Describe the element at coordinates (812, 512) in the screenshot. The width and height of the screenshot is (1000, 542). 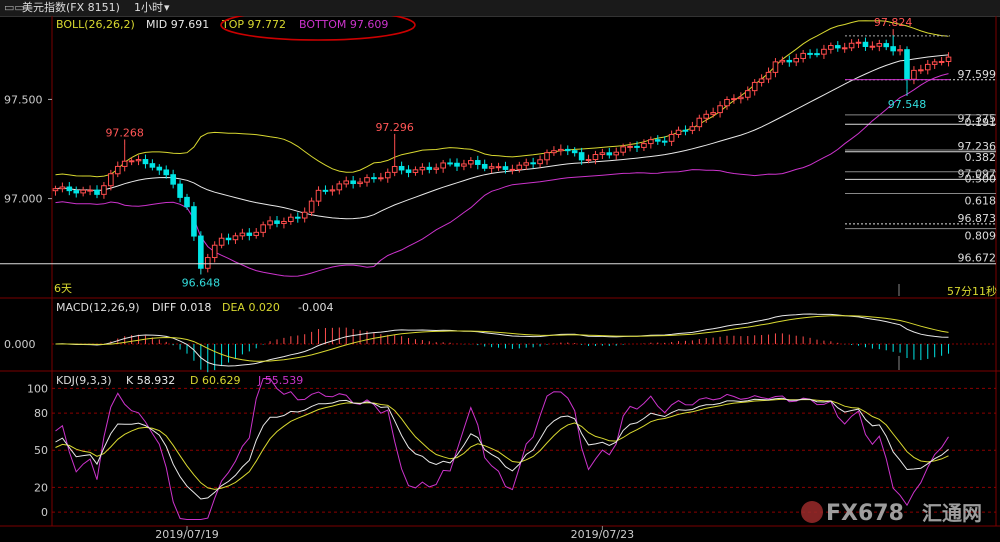
I see `watermark-logo-icon` at that location.